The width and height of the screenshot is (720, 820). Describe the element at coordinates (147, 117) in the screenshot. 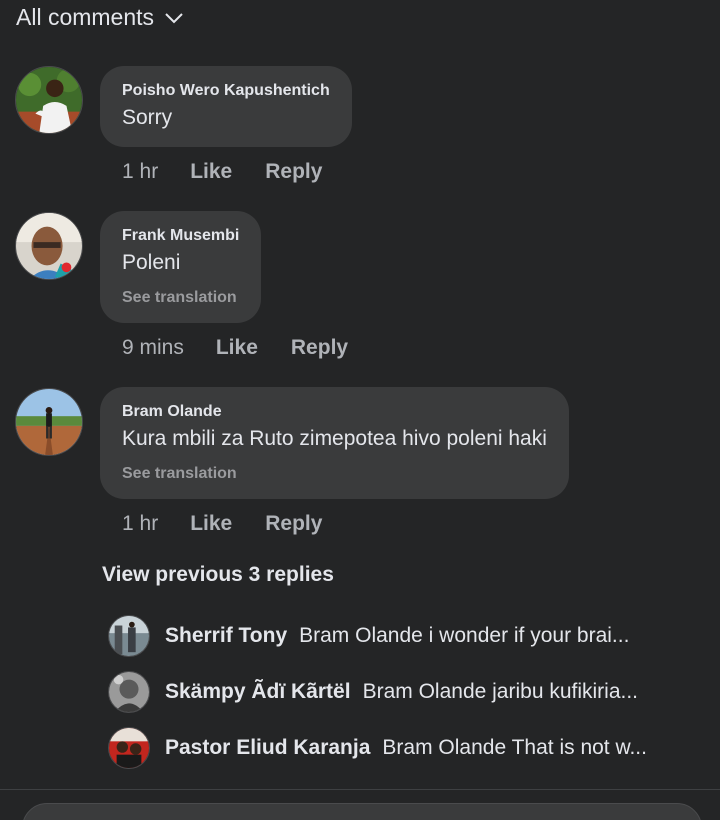

I see `comment-text: Sorry` at that location.